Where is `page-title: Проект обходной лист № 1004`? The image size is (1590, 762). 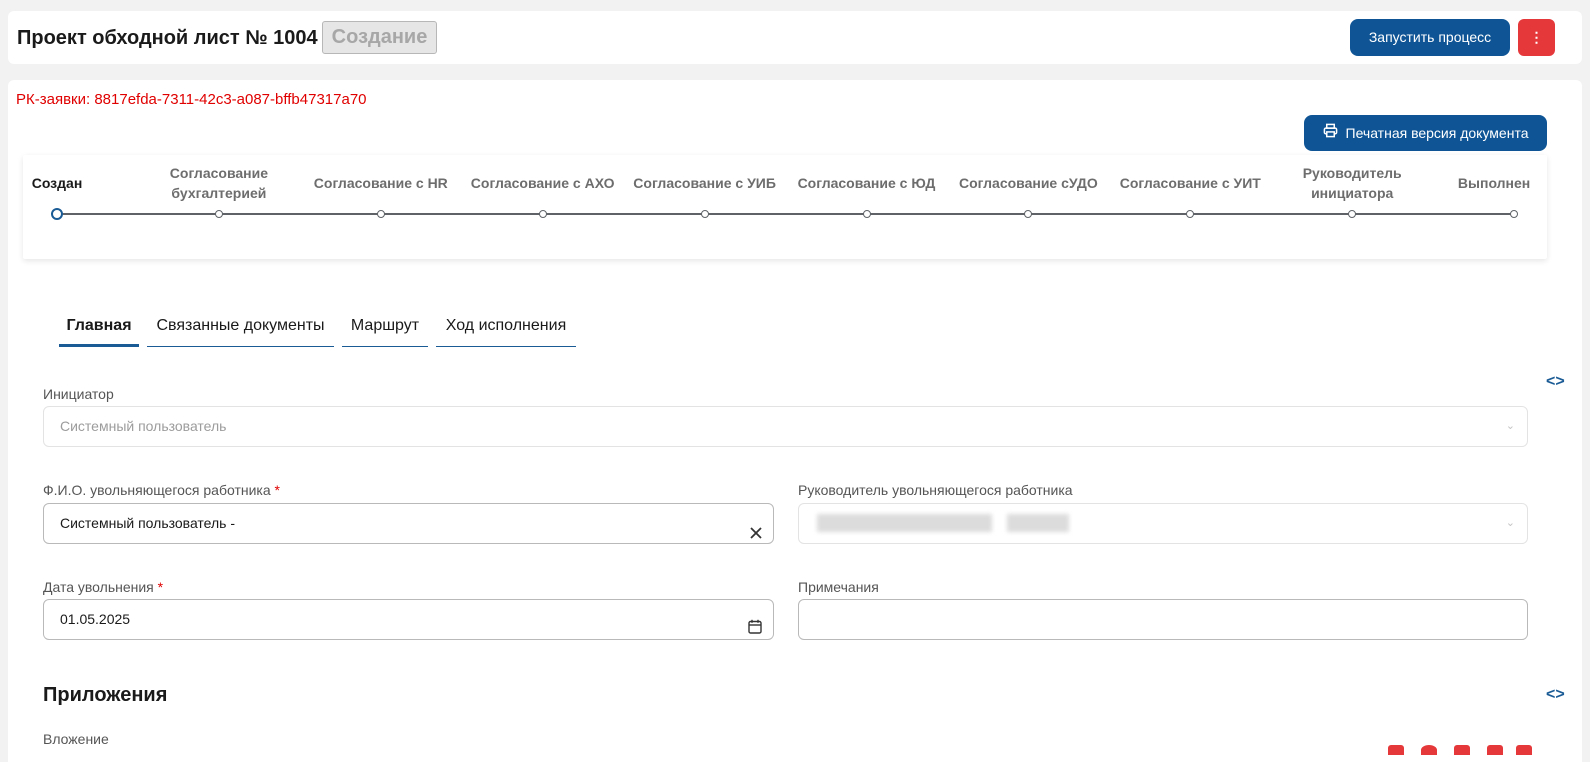 page-title: Проект обходной лист № 1004 is located at coordinates (167, 38).